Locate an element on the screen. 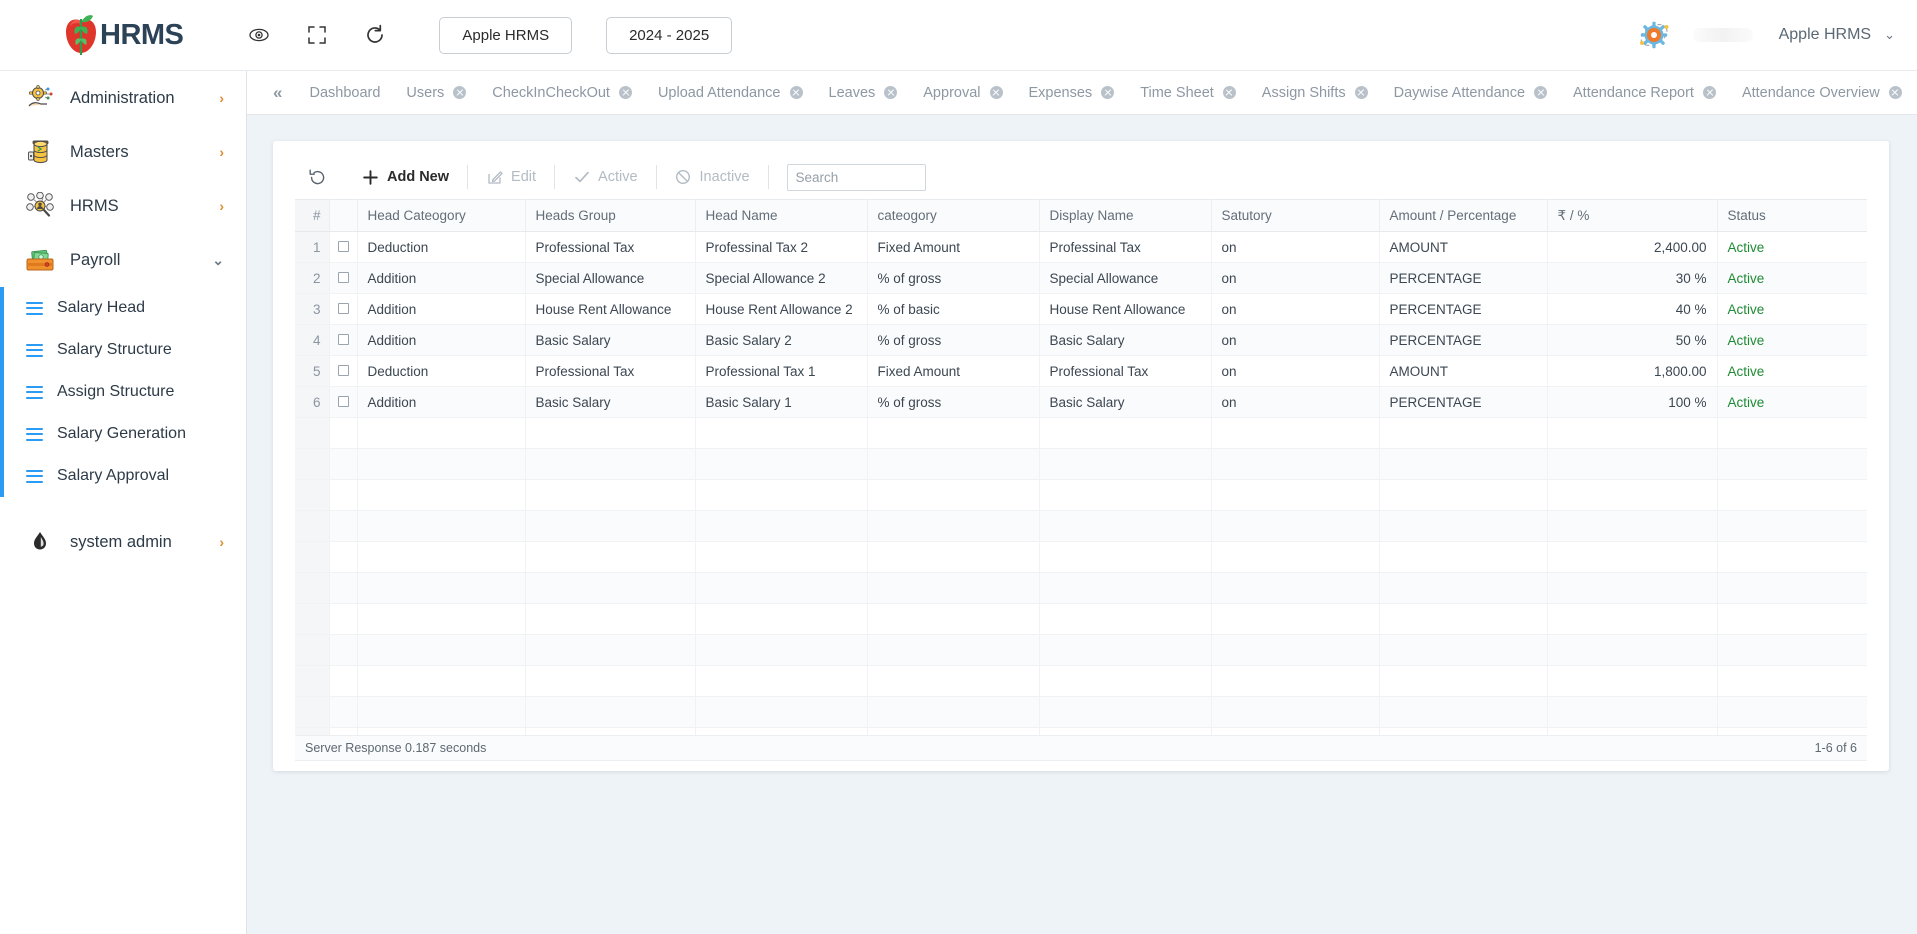 The width and height of the screenshot is (1917, 934). tab-approval: Approval is located at coordinates (962, 93).